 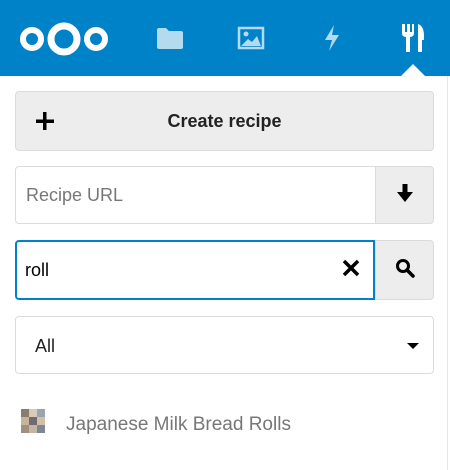 What do you see at coordinates (413, 70) in the screenshot?
I see `active-nav-indicator` at bounding box center [413, 70].